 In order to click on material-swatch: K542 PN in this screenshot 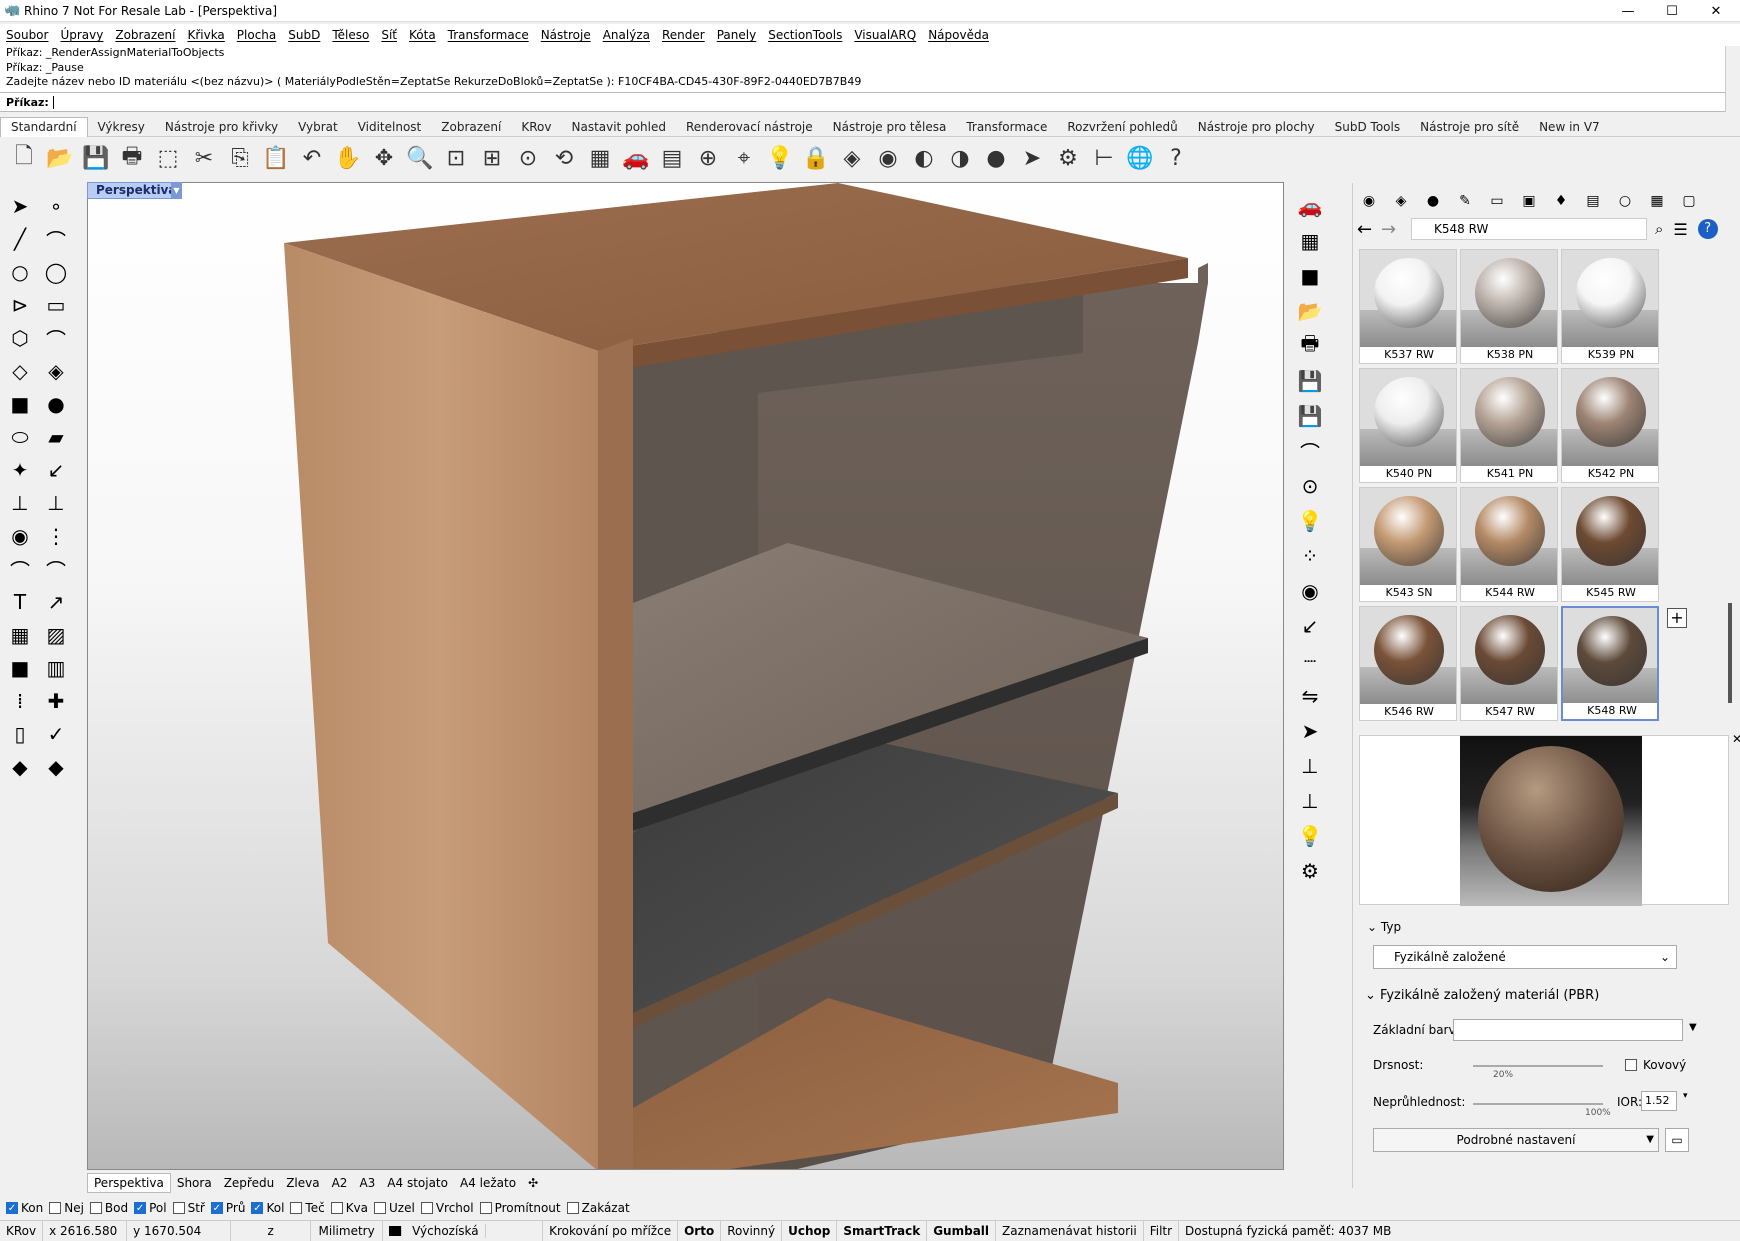, I will do `click(1610, 425)`.